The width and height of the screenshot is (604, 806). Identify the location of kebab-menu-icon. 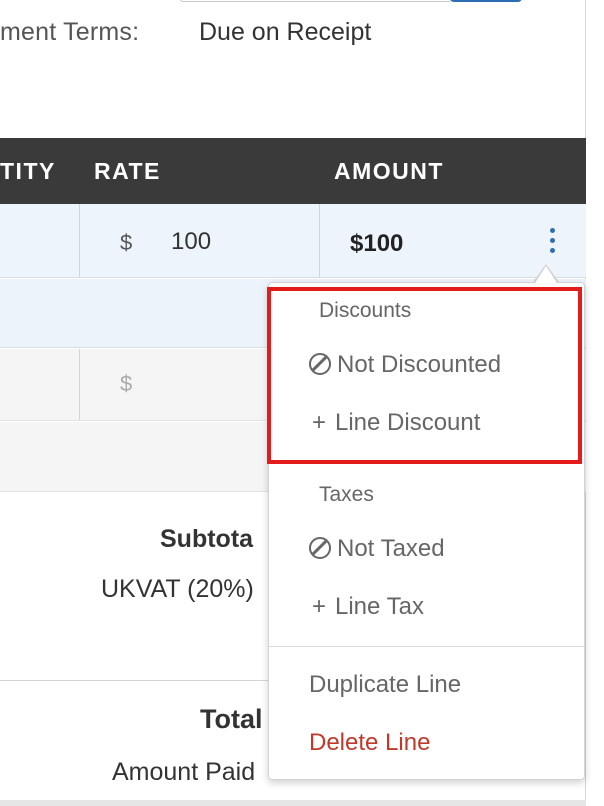
(552, 243).